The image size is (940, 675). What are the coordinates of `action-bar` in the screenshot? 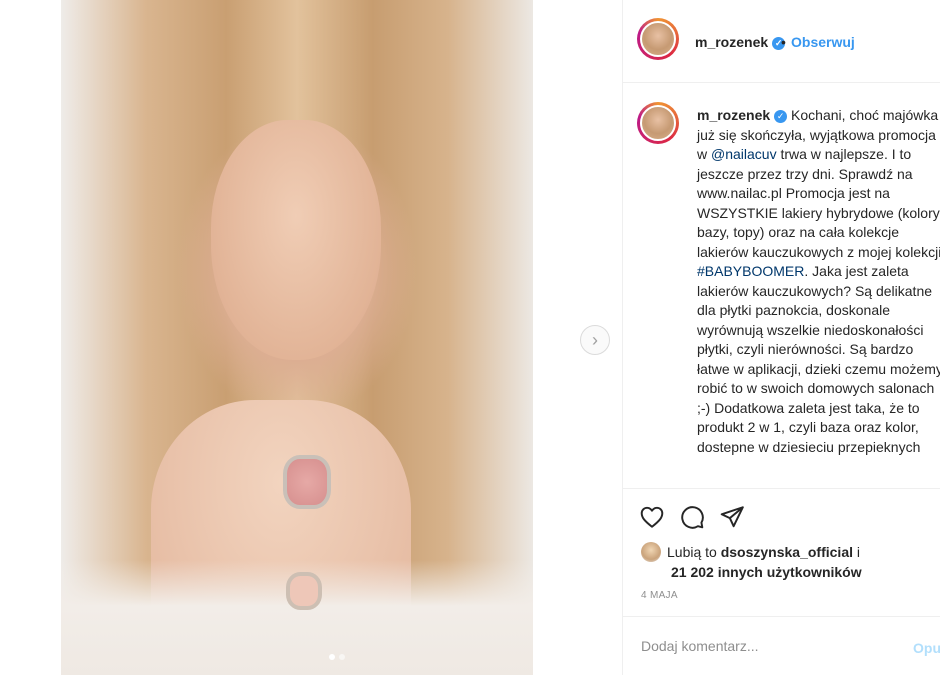 It's located at (692, 517).